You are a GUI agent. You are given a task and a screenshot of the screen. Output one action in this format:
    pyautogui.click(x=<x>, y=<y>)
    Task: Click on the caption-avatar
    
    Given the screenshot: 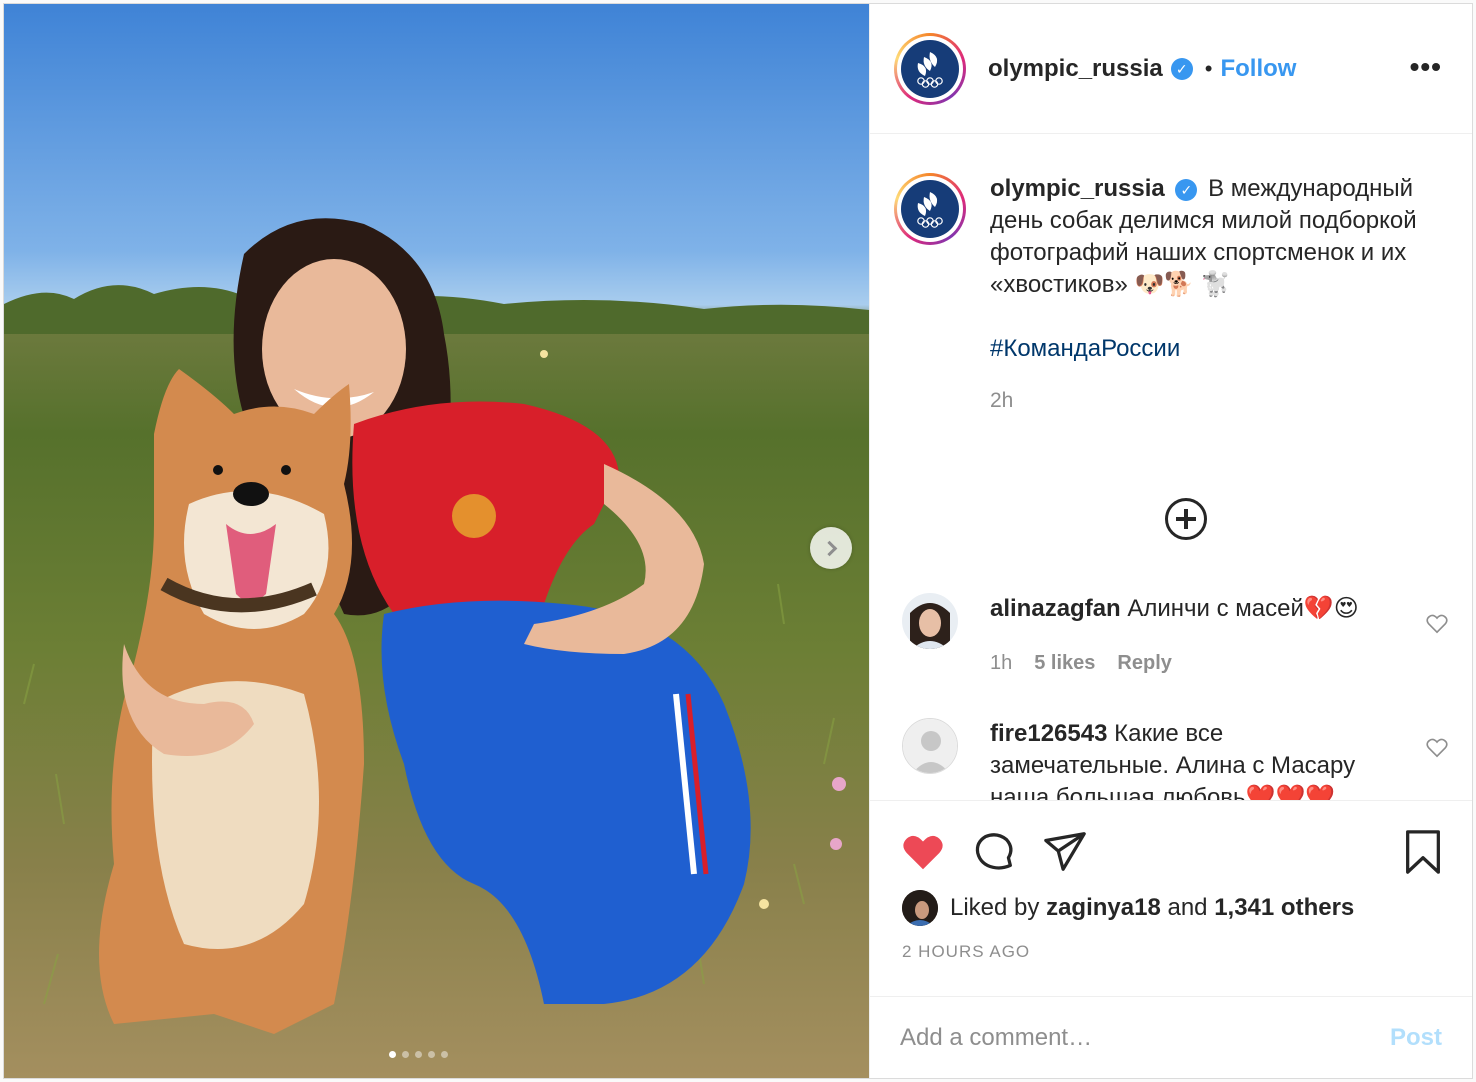 What is the action you would take?
    pyautogui.click(x=930, y=209)
    